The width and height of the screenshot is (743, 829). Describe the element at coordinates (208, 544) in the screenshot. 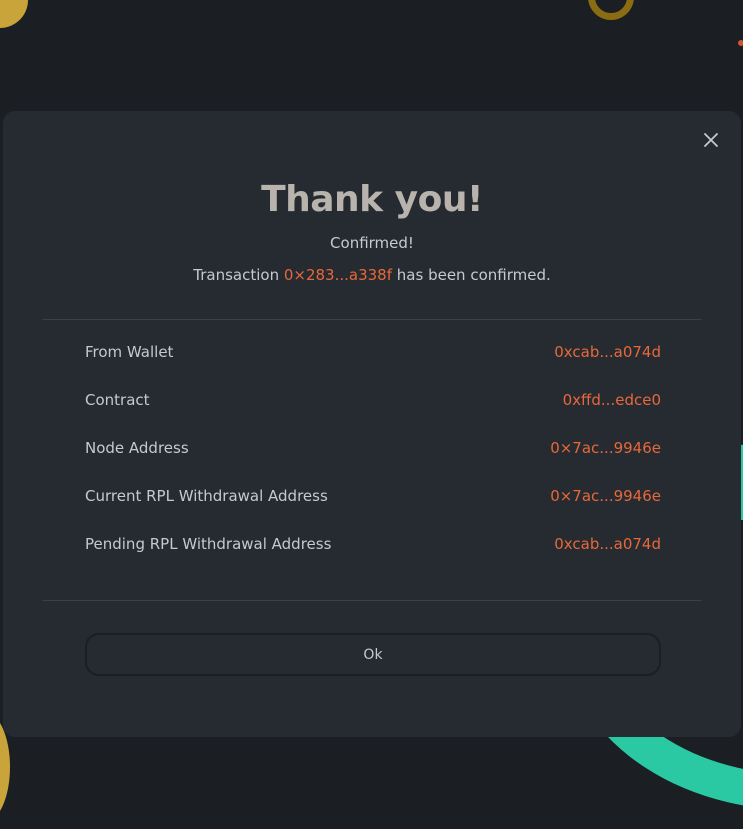

I see `detail-label: Pending RPL Withdrawal Address` at that location.